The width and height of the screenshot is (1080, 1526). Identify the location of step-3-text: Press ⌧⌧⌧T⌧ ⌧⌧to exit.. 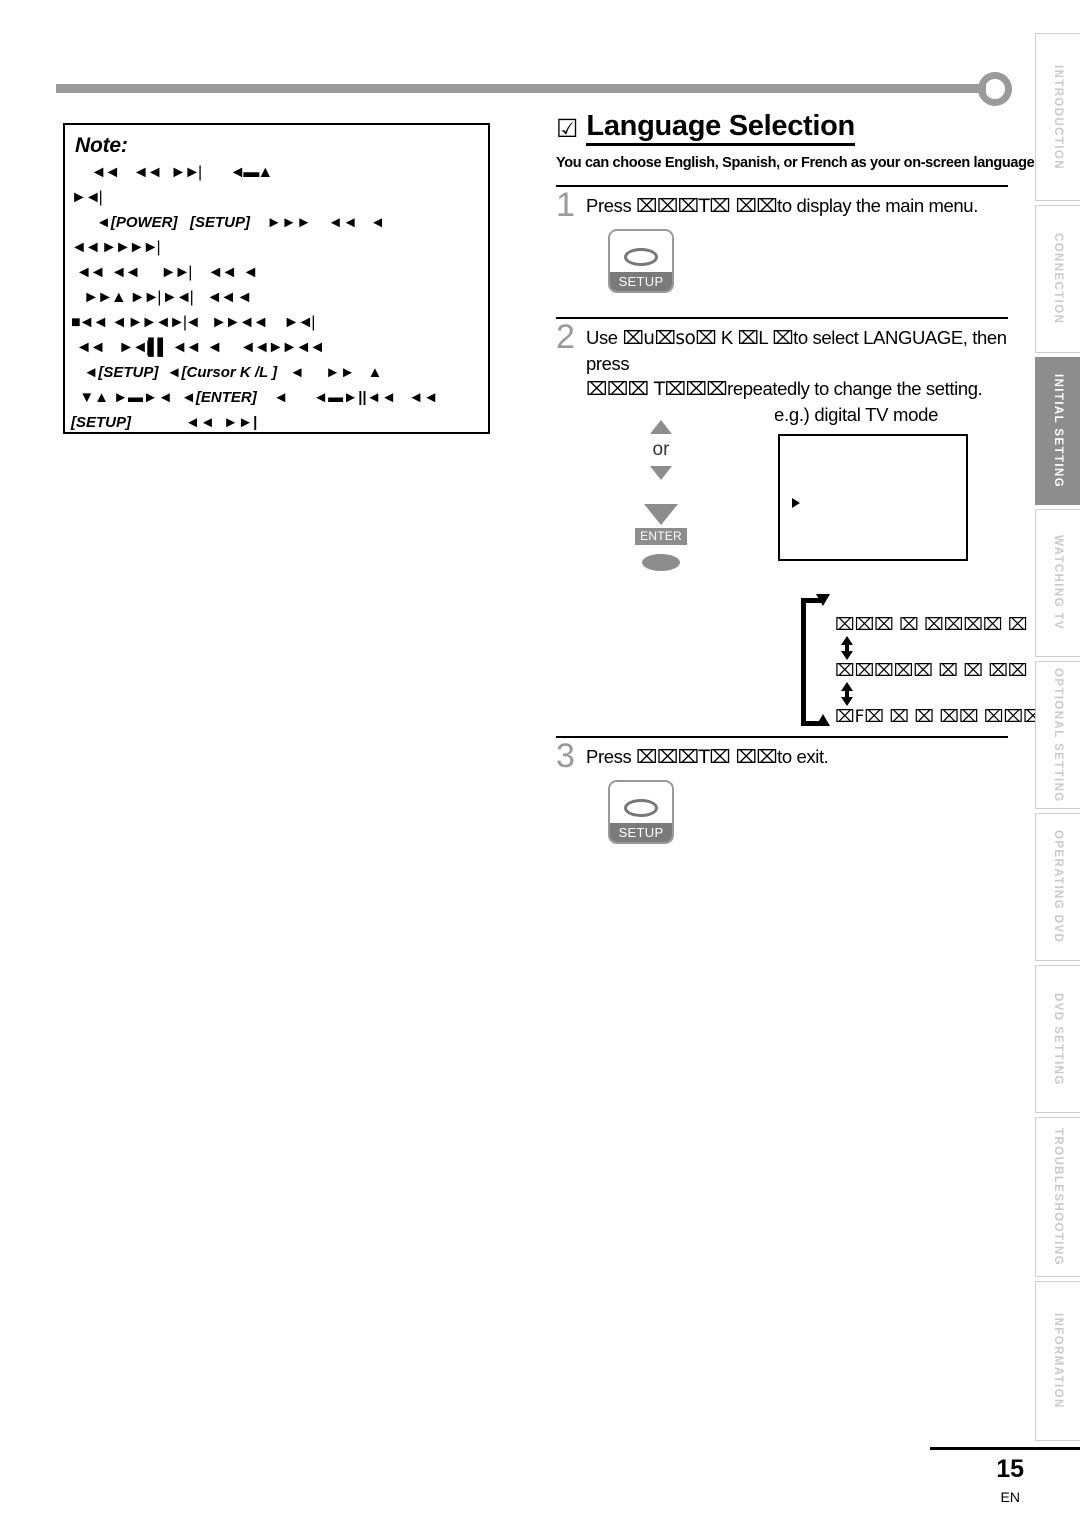
(707, 756).